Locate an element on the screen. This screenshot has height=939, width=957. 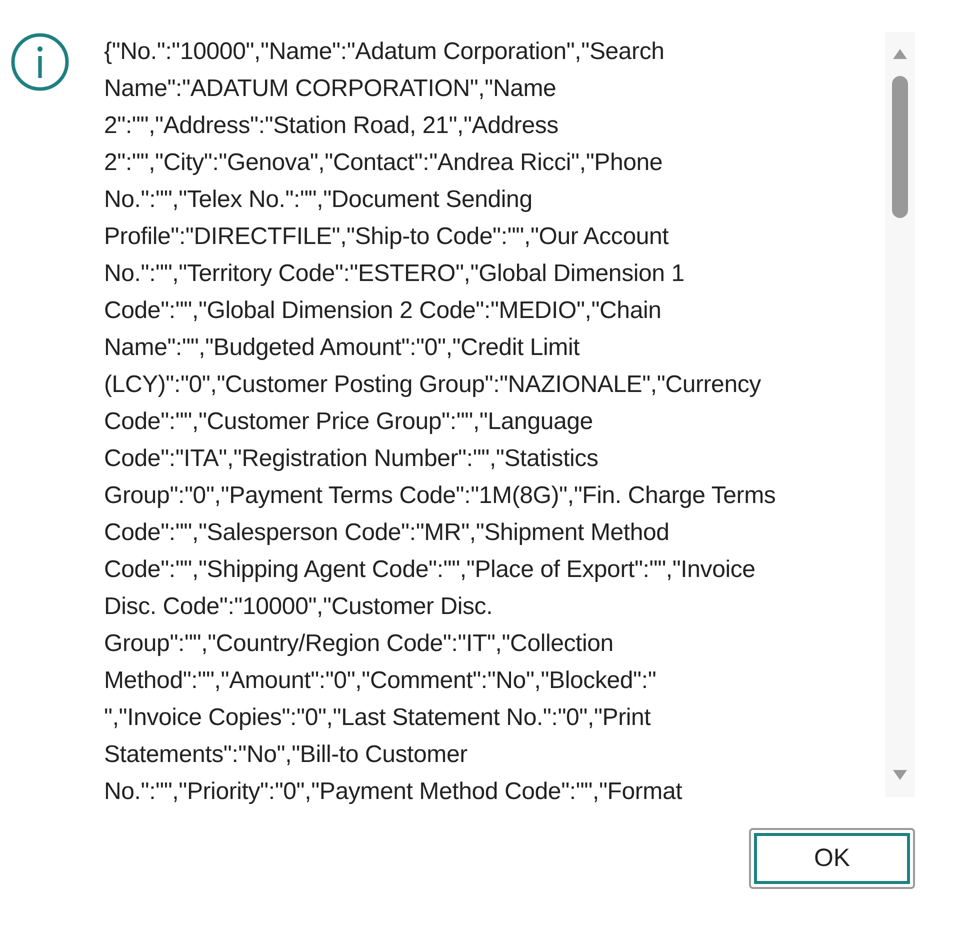
message-line: Group":"0","Payment Terms Code":"1M(8G)","Fin. Charge Terms is located at coordinates (440, 496).